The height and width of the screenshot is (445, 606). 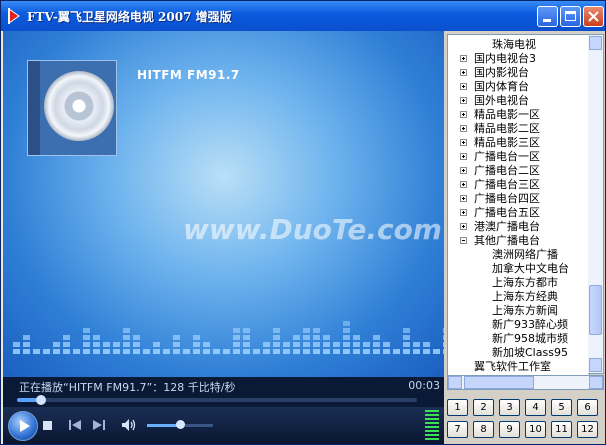 I want to click on channel-tree-item: 广播电台四区, so click(x=500, y=199).